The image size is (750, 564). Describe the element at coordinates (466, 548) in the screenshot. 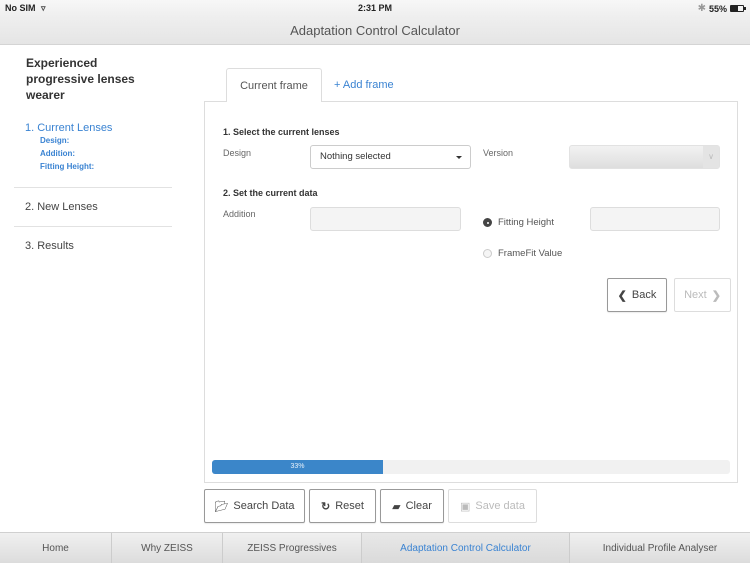

I see `tab-adaptation-control-calculator: Adaptation Control Calculator` at that location.